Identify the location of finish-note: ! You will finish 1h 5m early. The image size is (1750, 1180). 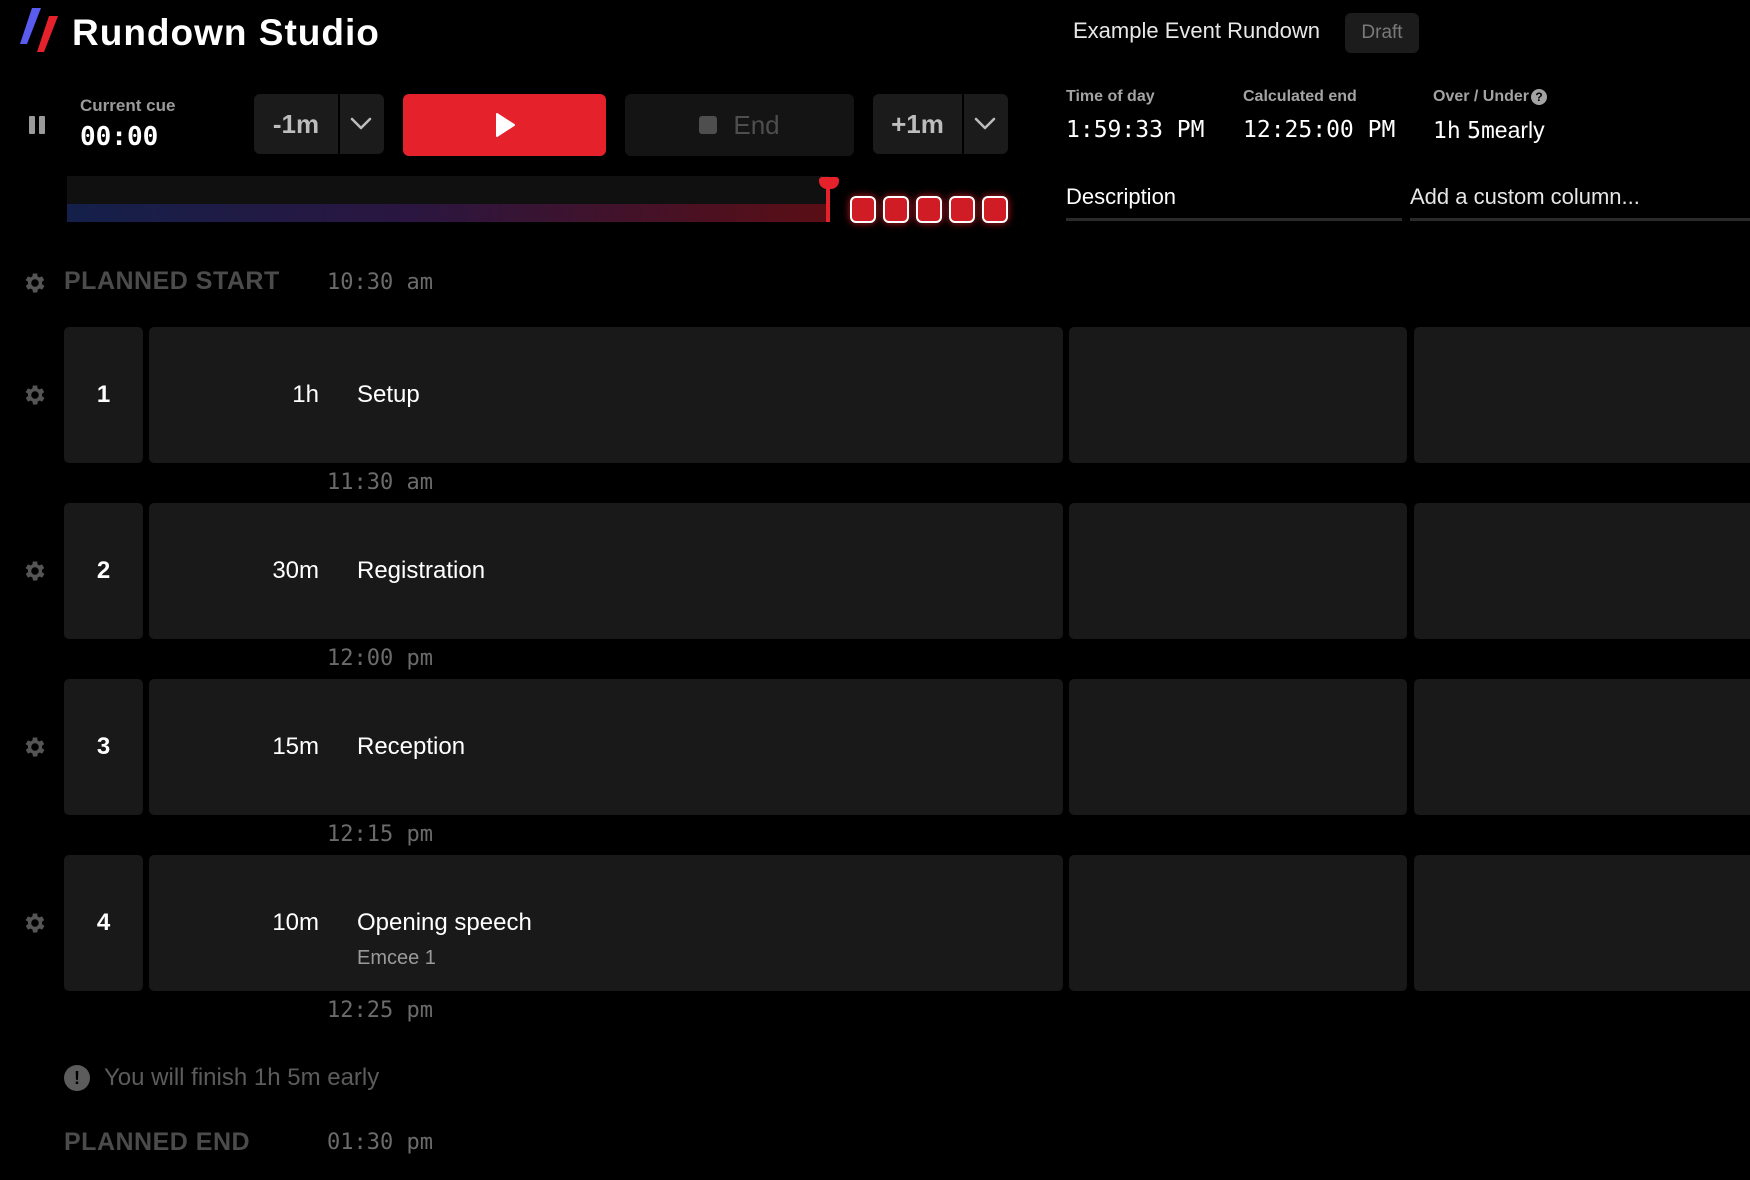
(221, 1078).